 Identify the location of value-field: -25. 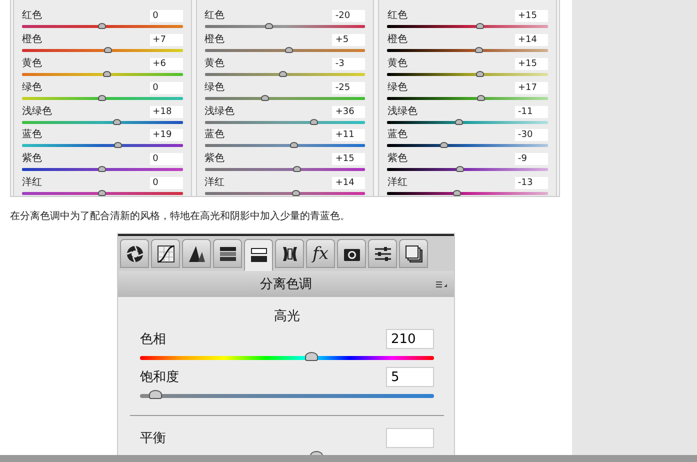
(349, 88).